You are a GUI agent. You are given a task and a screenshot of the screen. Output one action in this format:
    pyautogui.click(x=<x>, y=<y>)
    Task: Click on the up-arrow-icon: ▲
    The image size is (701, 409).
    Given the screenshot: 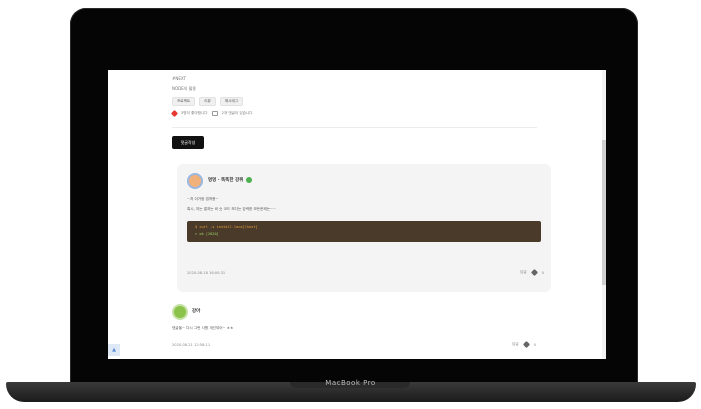 What is the action you would take?
    pyautogui.click(x=114, y=350)
    